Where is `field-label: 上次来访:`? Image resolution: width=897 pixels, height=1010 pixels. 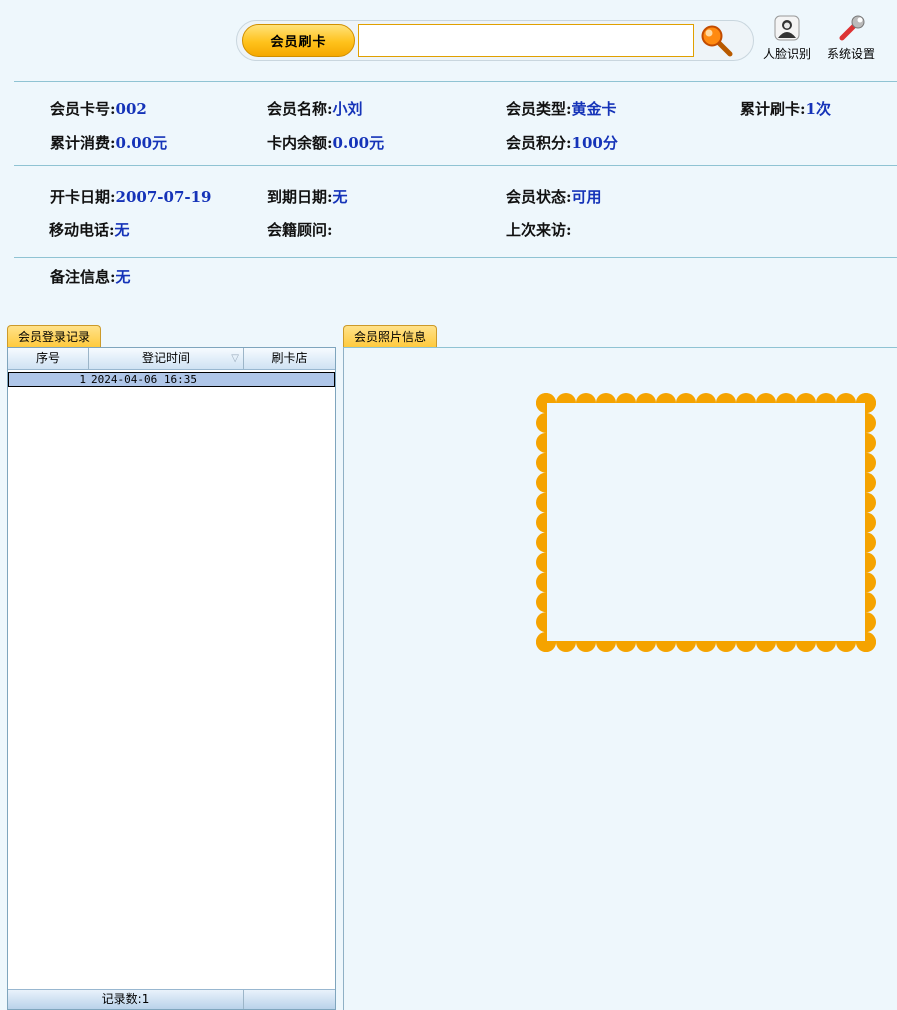
field-label: 上次来访: is located at coordinates (539, 230).